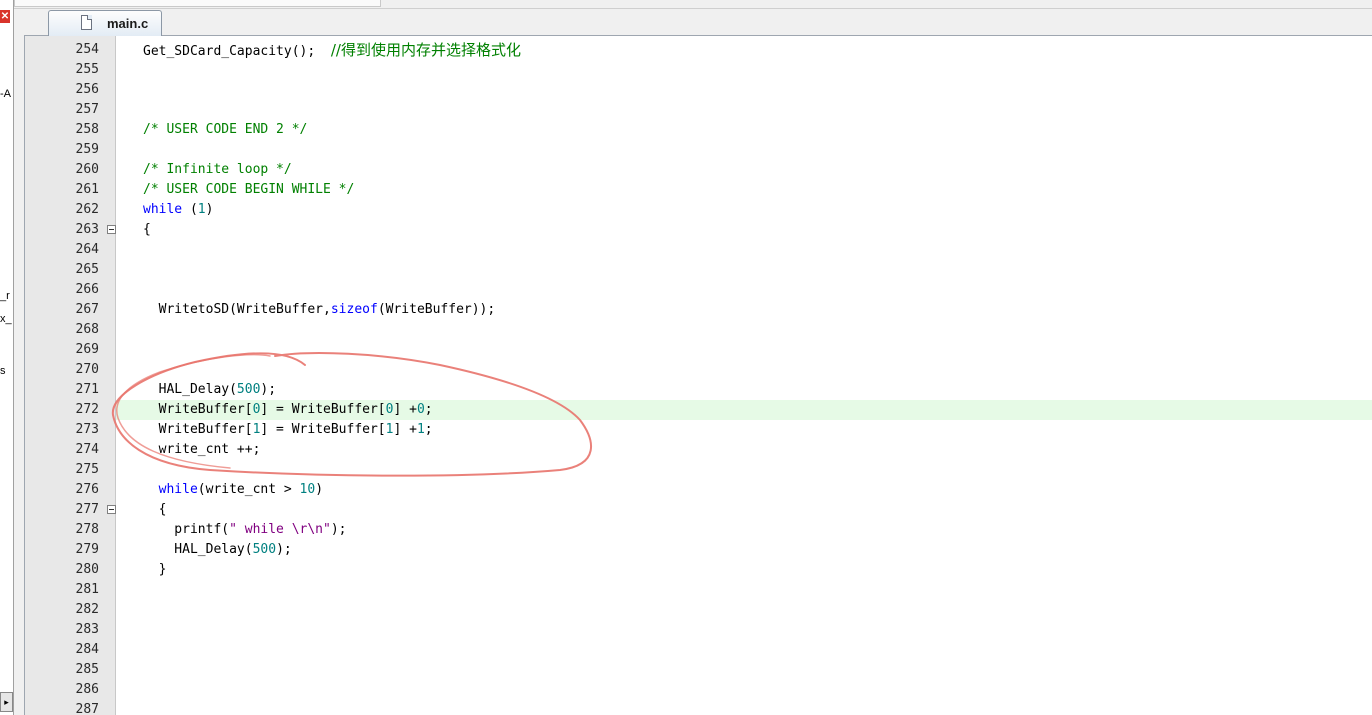  What do you see at coordinates (155, 569) in the screenshot?
I see `code-token: }` at bounding box center [155, 569].